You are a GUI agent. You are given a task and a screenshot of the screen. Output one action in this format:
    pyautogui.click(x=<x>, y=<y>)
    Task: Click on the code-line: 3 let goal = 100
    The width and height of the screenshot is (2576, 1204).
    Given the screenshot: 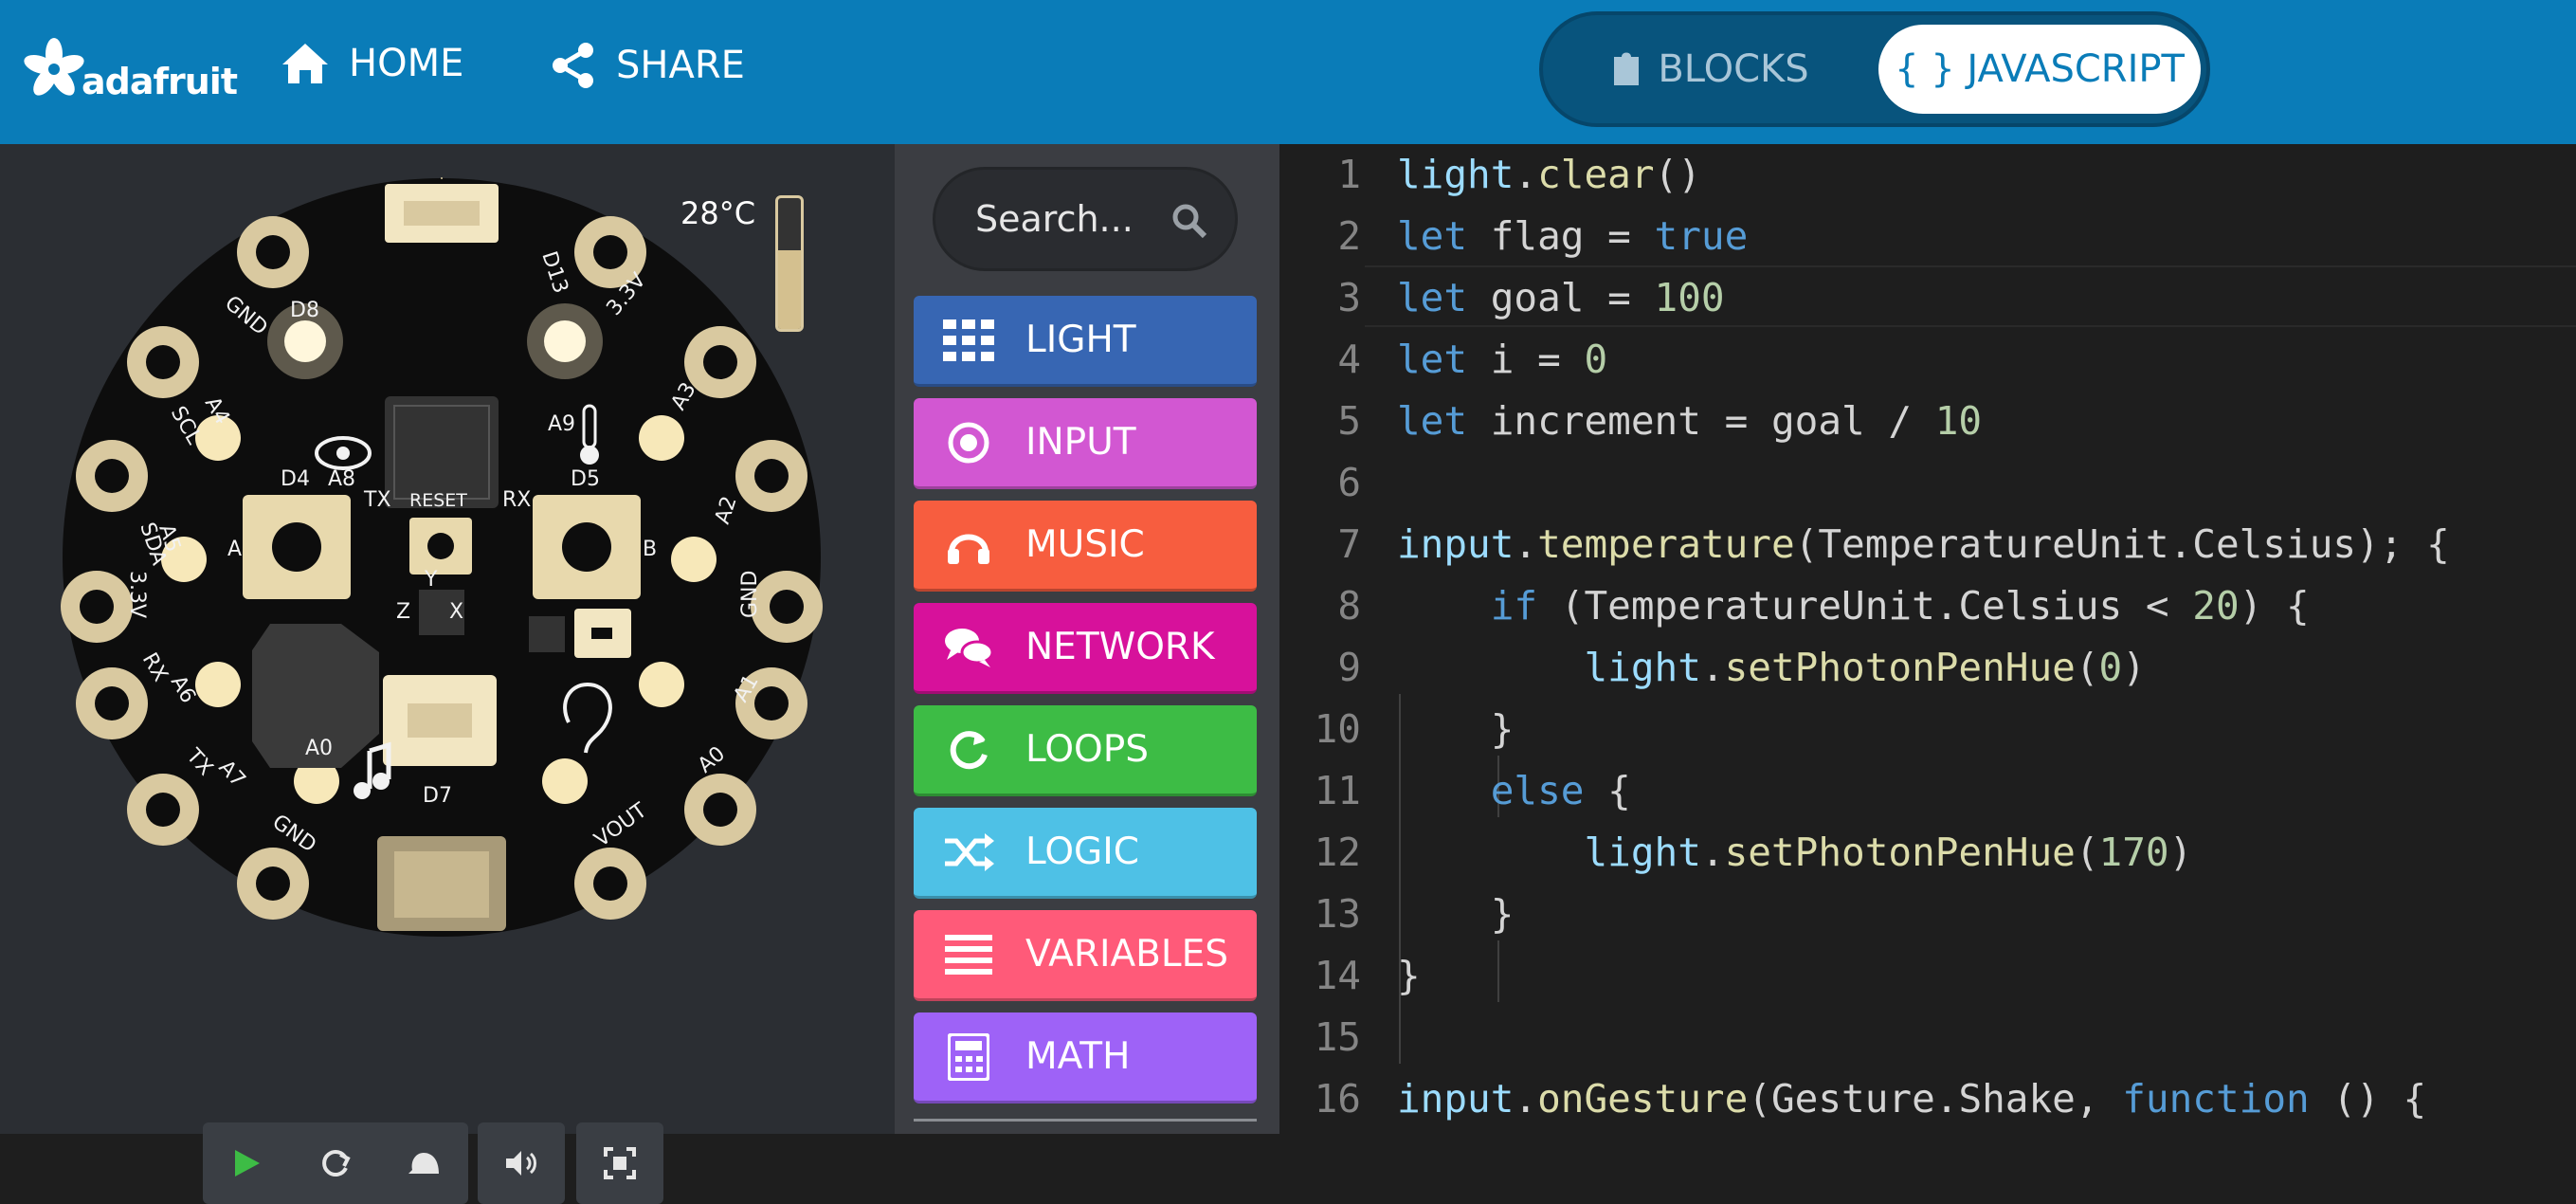 What is the action you would take?
    pyautogui.click(x=1927, y=298)
    